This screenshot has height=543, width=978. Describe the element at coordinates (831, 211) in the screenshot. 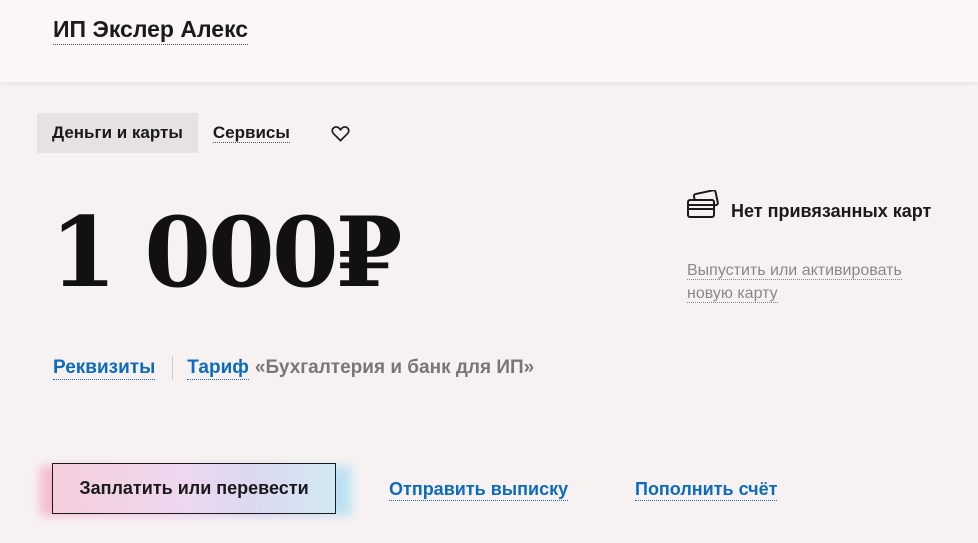

I see `no-cards-status: Нет привязанных карт` at that location.